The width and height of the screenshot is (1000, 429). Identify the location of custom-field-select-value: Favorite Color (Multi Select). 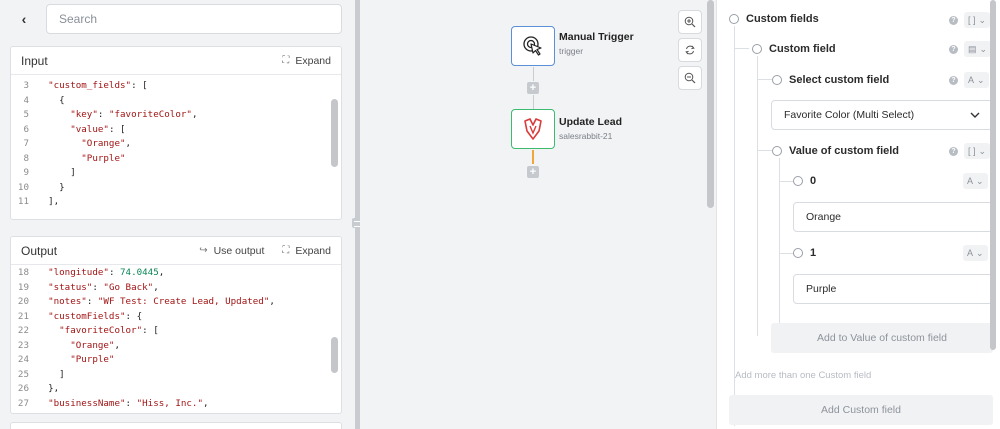
(849, 115).